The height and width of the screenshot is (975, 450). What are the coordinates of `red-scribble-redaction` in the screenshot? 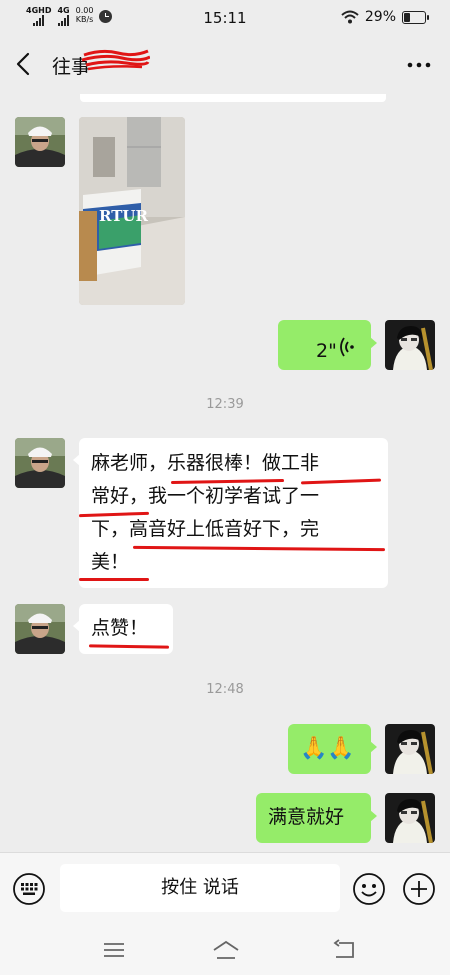 It's located at (116, 60).